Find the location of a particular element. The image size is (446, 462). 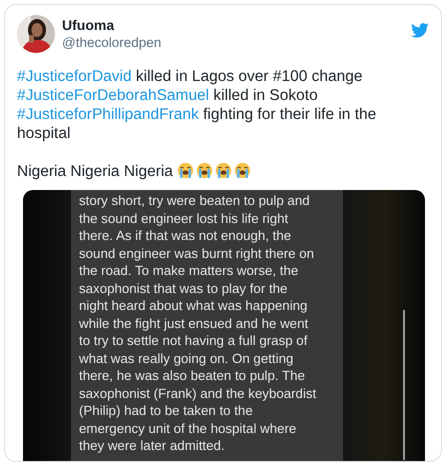

hashtag-link: #JusticeForDeborahSamuel is located at coordinates (113, 95).